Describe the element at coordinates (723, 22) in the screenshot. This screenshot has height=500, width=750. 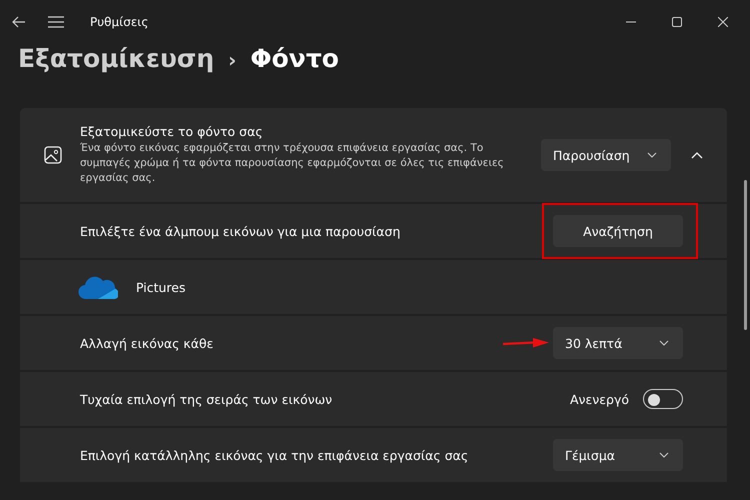
I see `close-icon` at that location.